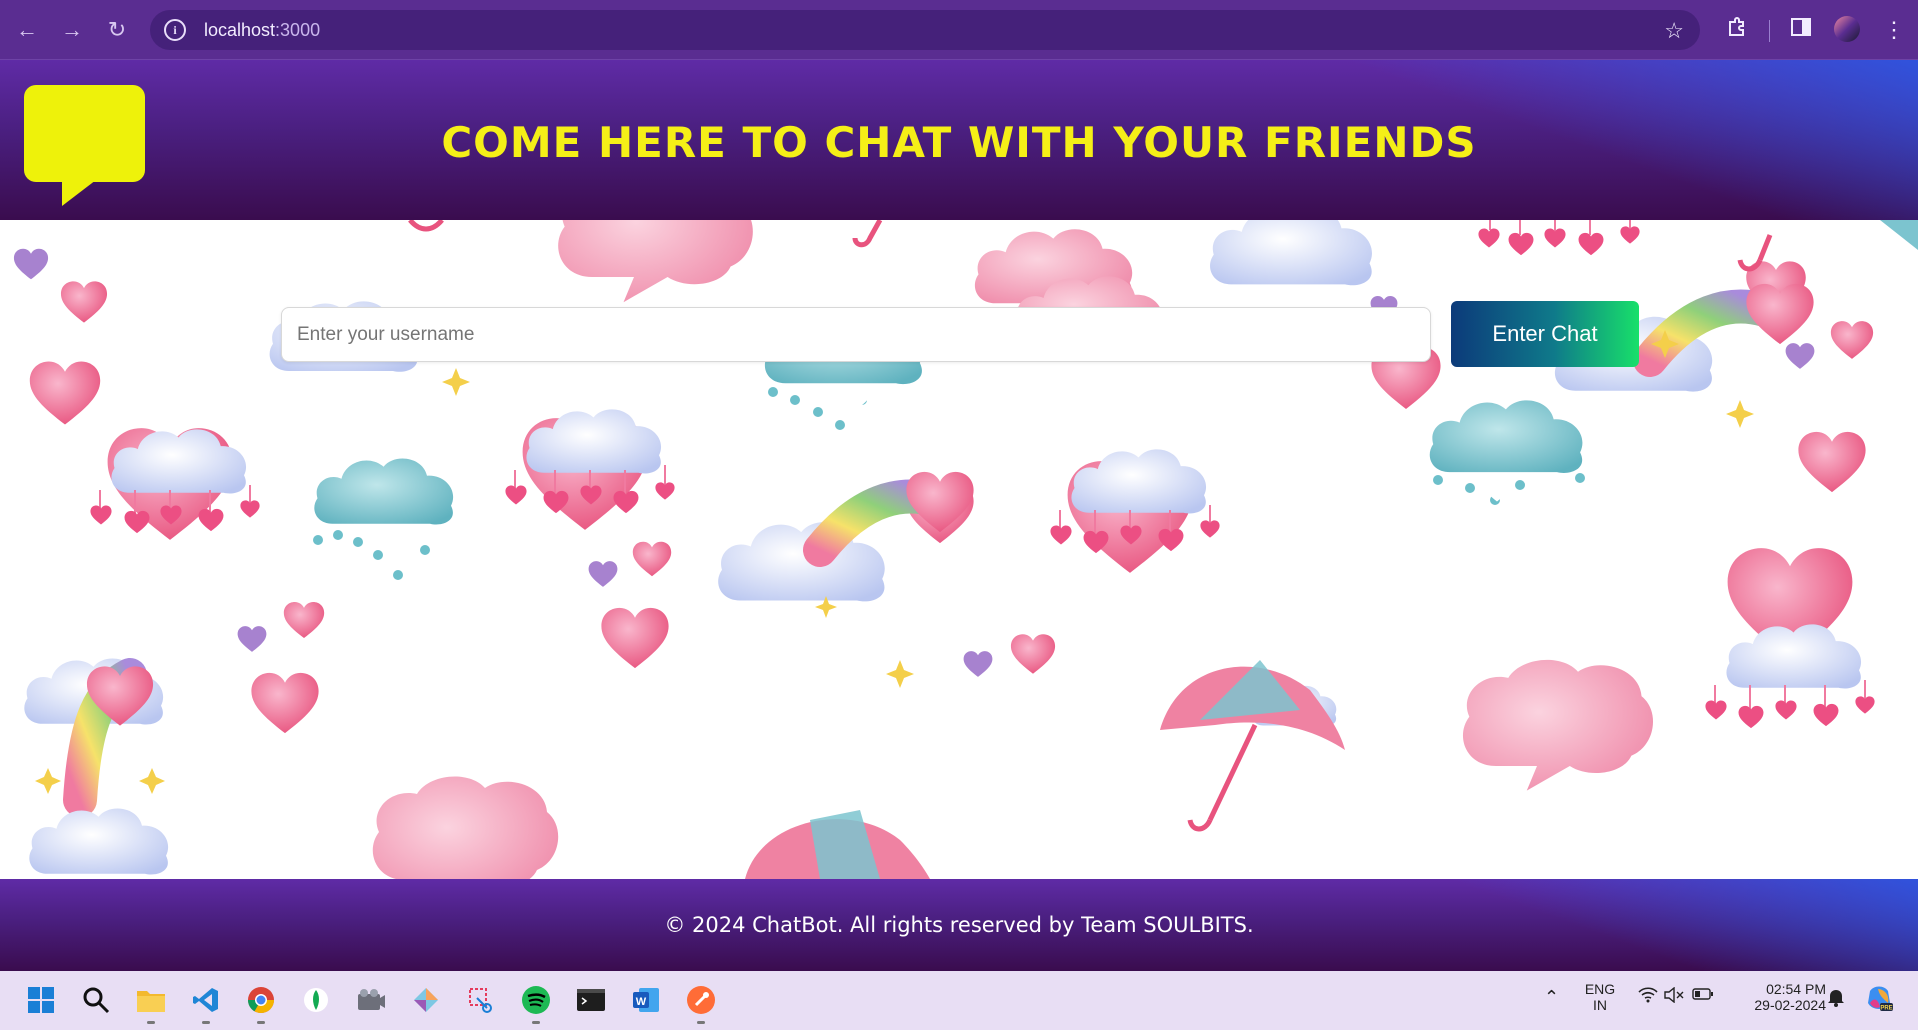 This screenshot has width=1918, height=1030. Describe the element at coordinates (856, 334) in the screenshot. I see `username-input` at that location.